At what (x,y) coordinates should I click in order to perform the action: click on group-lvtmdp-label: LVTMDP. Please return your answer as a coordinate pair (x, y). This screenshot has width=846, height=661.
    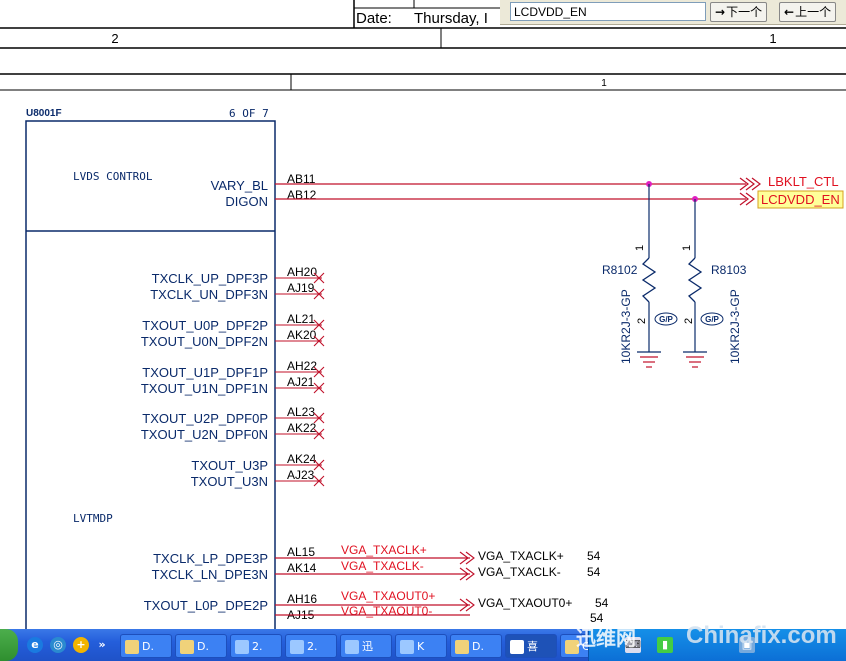
    Looking at the image, I should click on (93, 518).